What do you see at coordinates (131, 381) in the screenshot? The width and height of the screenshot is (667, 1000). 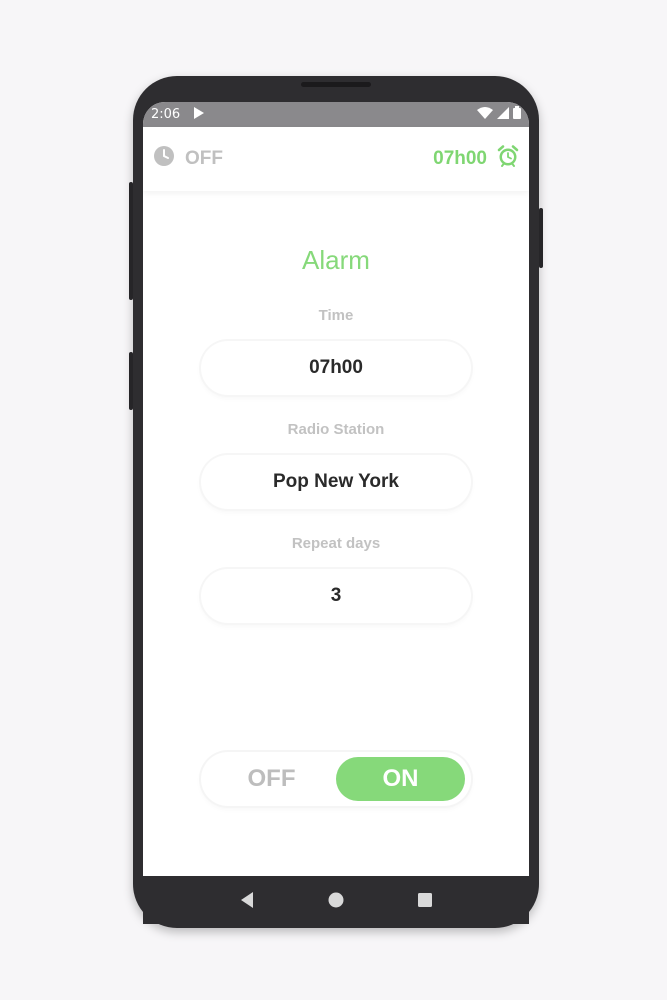 I see `side-button-left-bottom` at bounding box center [131, 381].